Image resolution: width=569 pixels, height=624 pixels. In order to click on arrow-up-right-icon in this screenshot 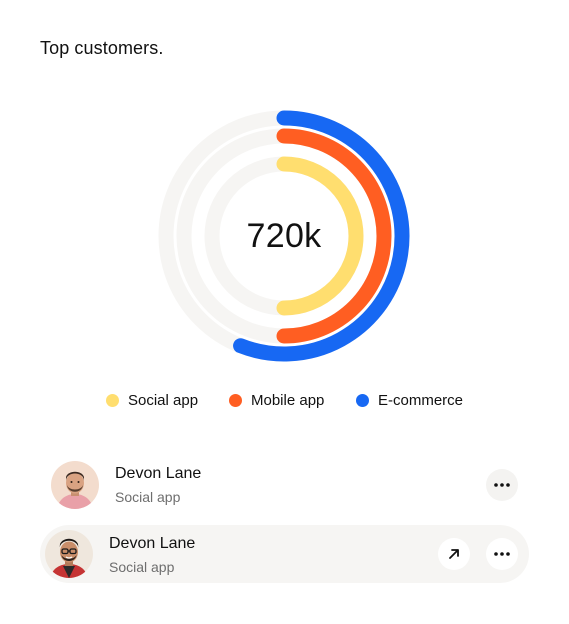, I will do `click(454, 554)`.